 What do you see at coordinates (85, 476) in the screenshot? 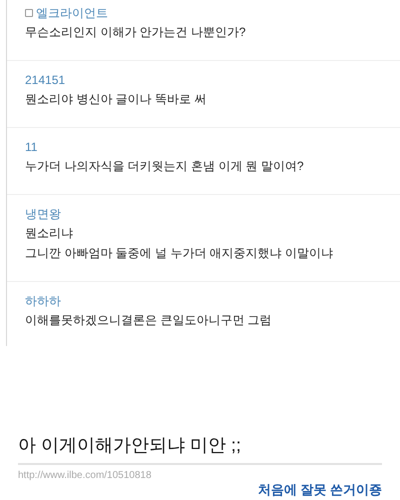
I see `source-url: http://www.ilbe.com/10510818` at bounding box center [85, 476].